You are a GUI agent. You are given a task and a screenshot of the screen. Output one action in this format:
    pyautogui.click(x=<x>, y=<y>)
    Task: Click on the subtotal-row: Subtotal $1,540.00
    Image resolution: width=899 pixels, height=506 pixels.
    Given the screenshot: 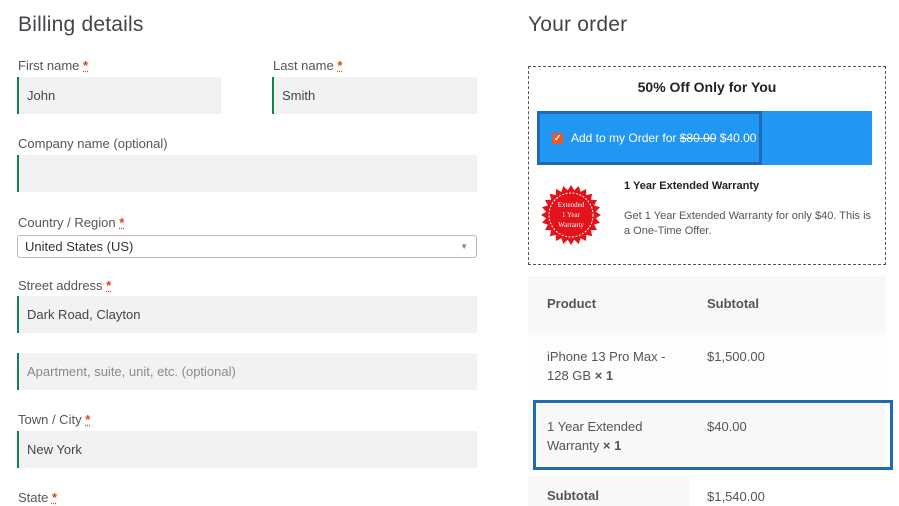 What is the action you would take?
    pyautogui.click(x=707, y=491)
    